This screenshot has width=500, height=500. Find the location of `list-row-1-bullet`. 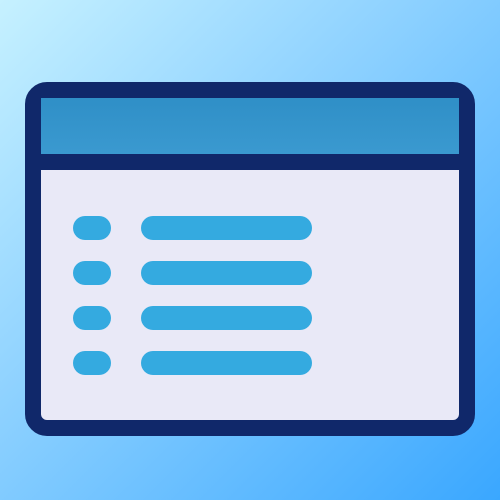

list-row-1-bullet is located at coordinates (92, 228).